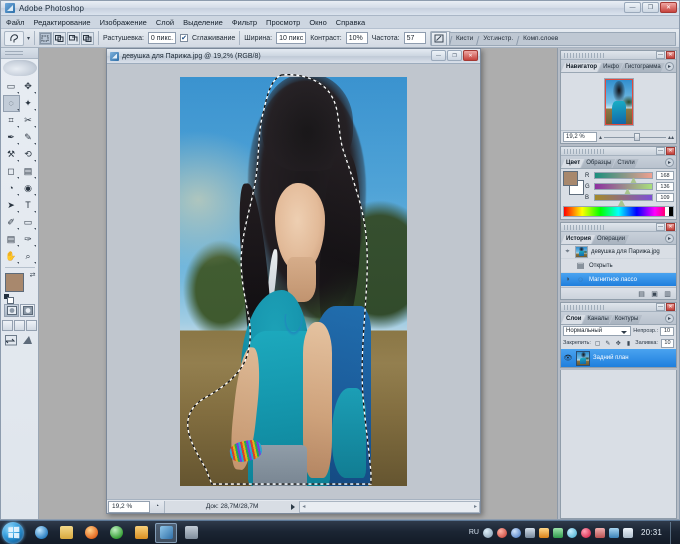 Image resolution: width=680 pixels, height=544 pixels. What do you see at coordinates (166, 532) in the screenshot?
I see `taskbar-photoshop` at bounding box center [166, 532].